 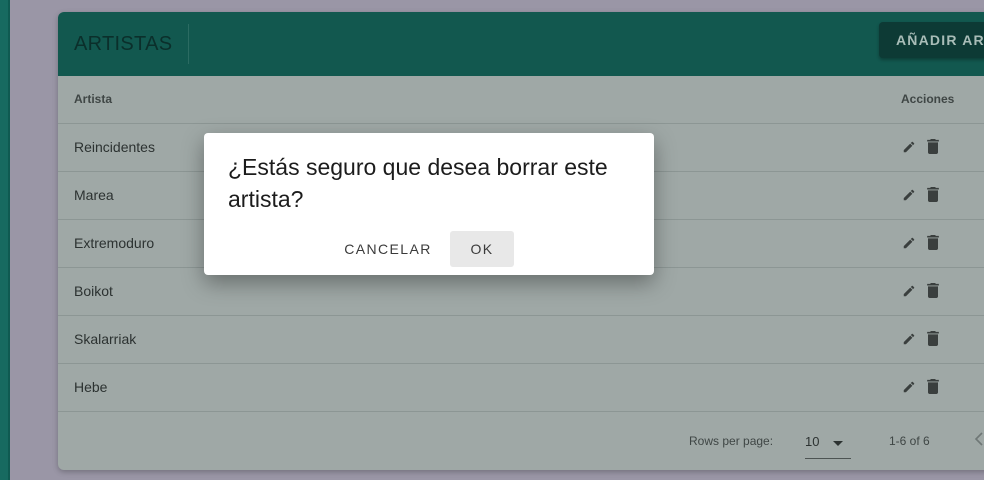 What do you see at coordinates (94, 195) in the screenshot?
I see `artist-name: Marea` at bounding box center [94, 195].